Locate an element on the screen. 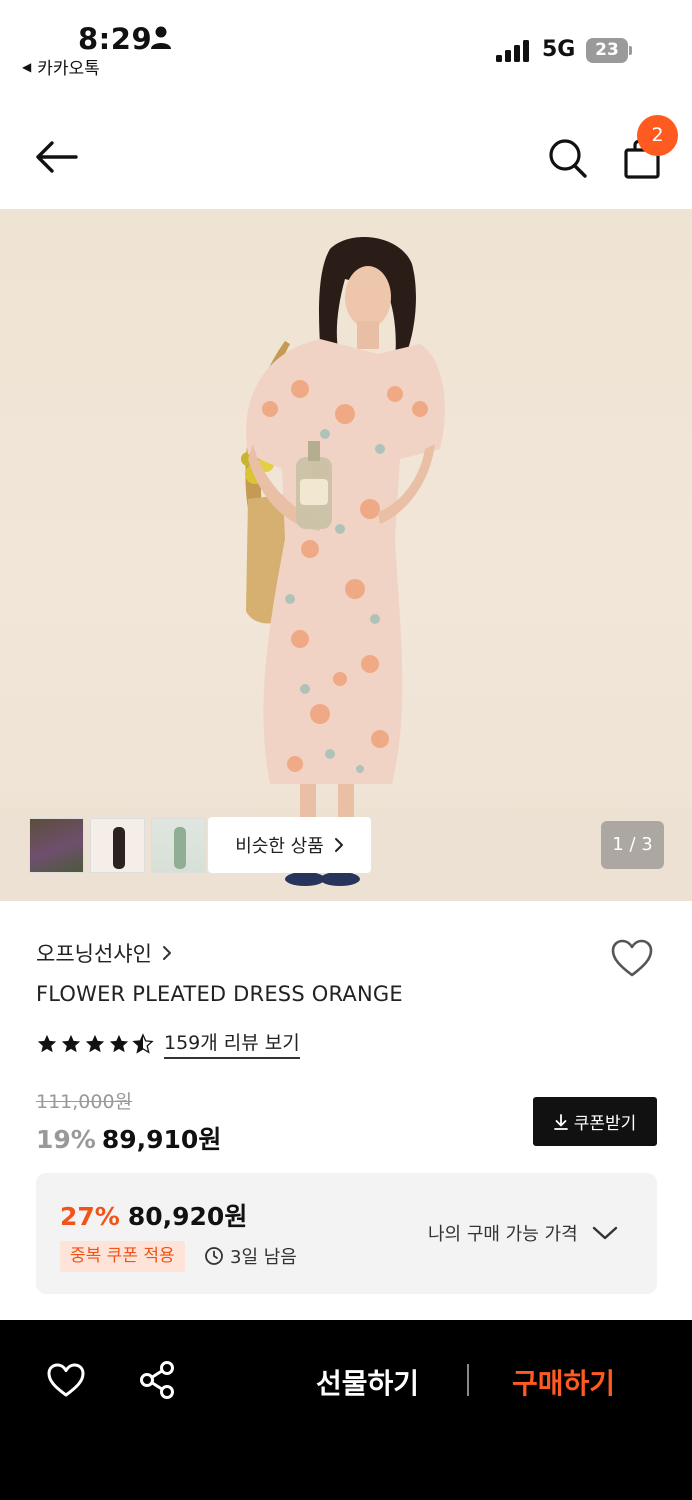  get-coupon-button: 쿠폰받기 is located at coordinates (595, 1121).